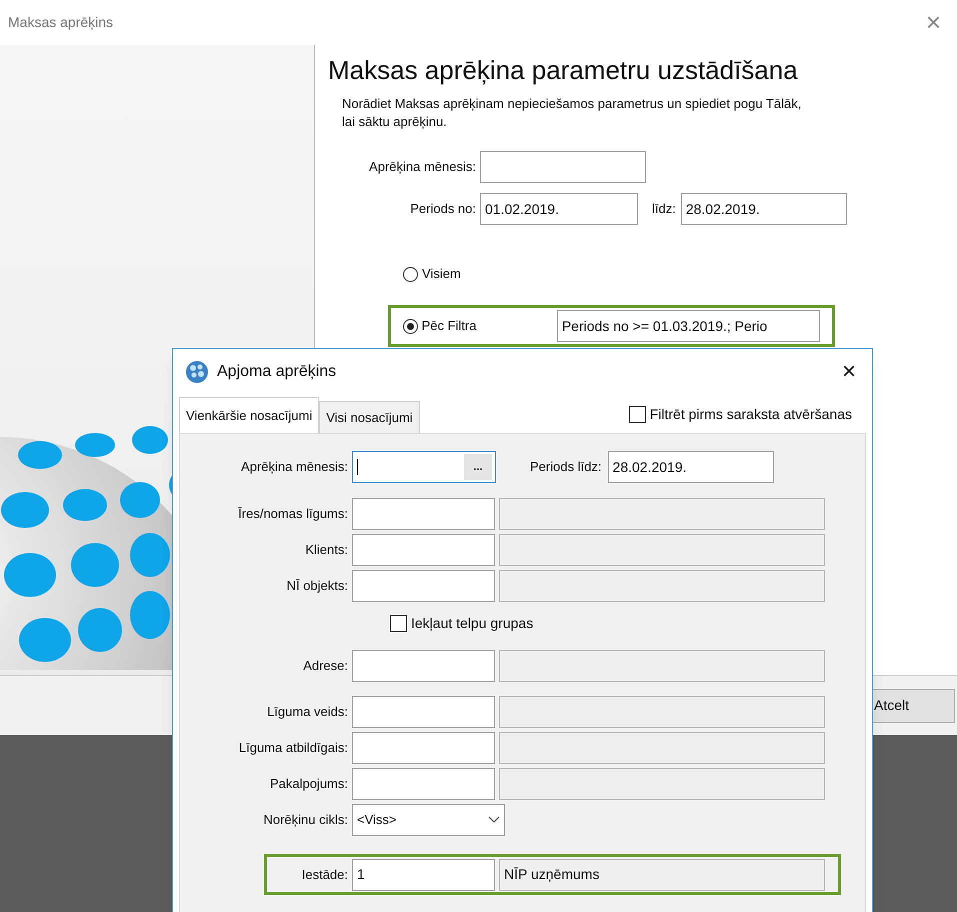  I want to click on field-label: Līguma atbildīgais:, so click(293, 748).